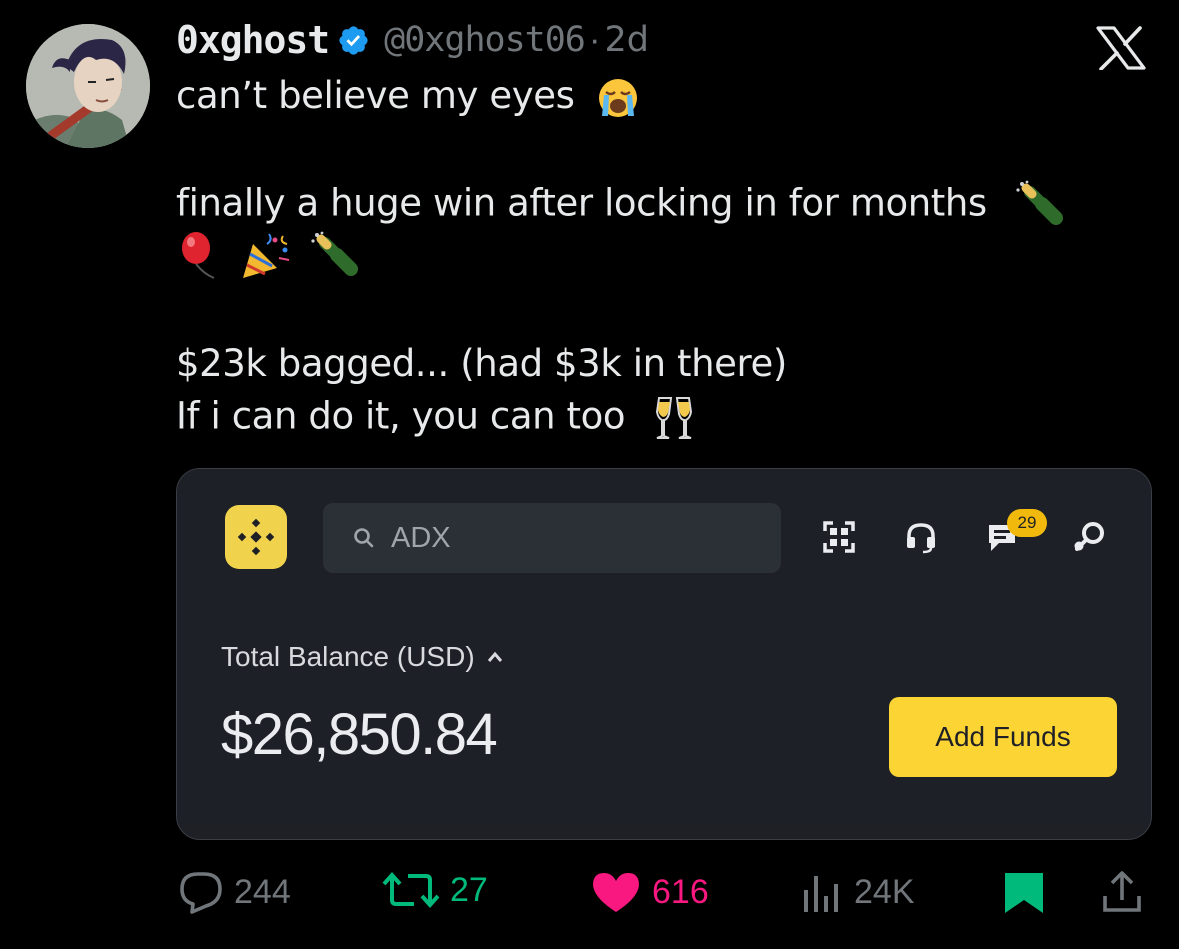 The height and width of the screenshot is (949, 1179). I want to click on repost-button: 27, so click(435, 890).